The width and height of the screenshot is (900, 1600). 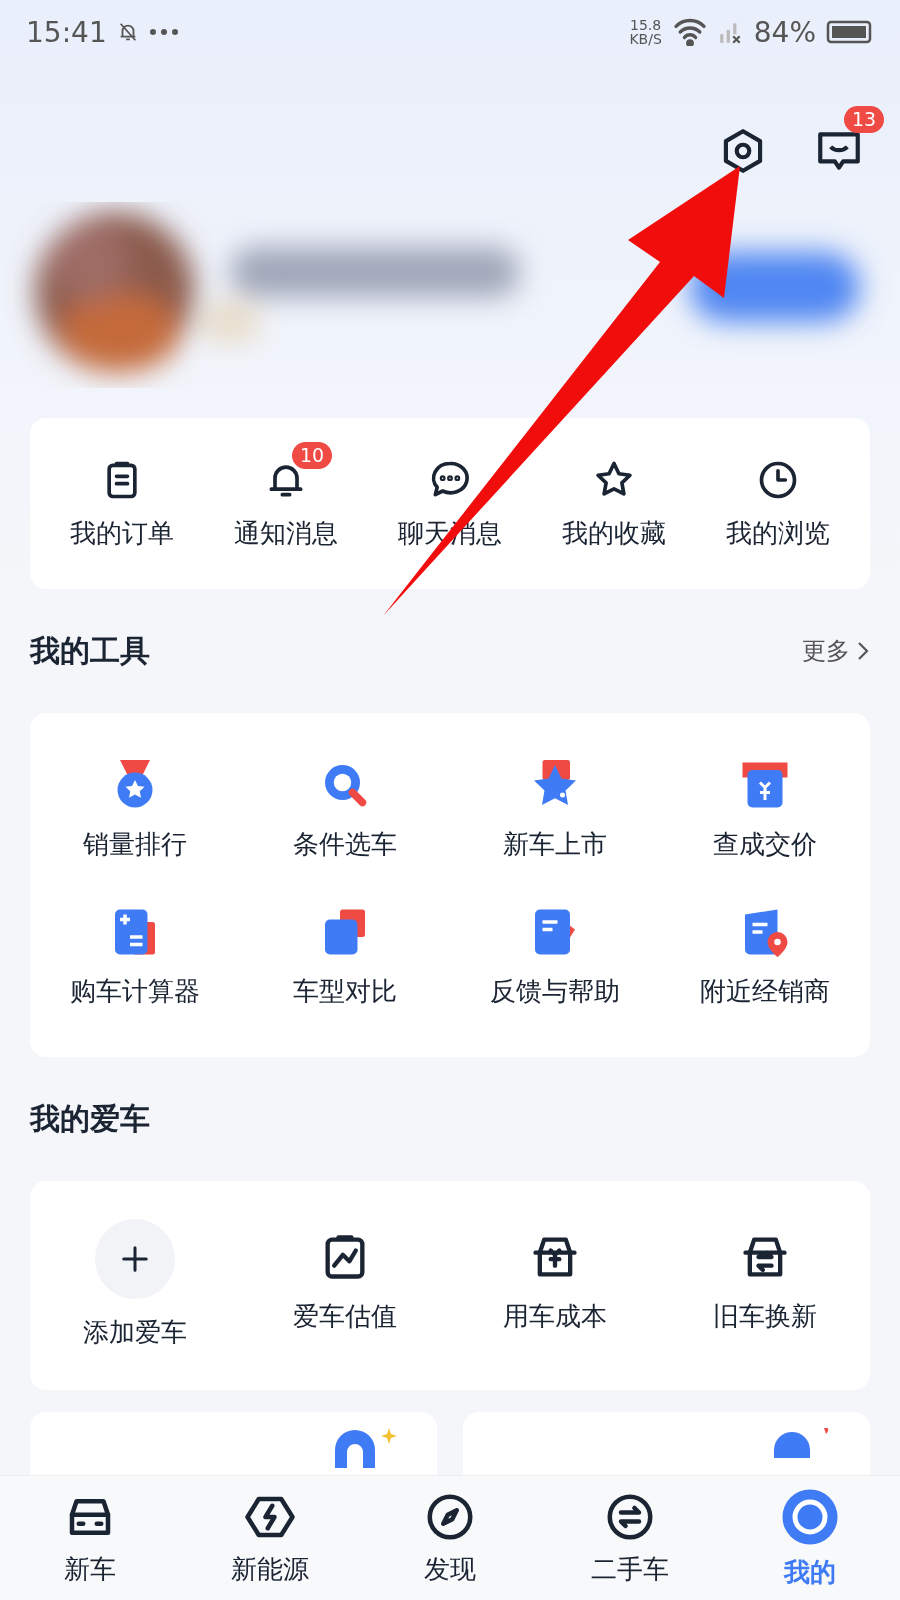 I want to click on nav-tab: 发现, so click(x=450, y=1538).